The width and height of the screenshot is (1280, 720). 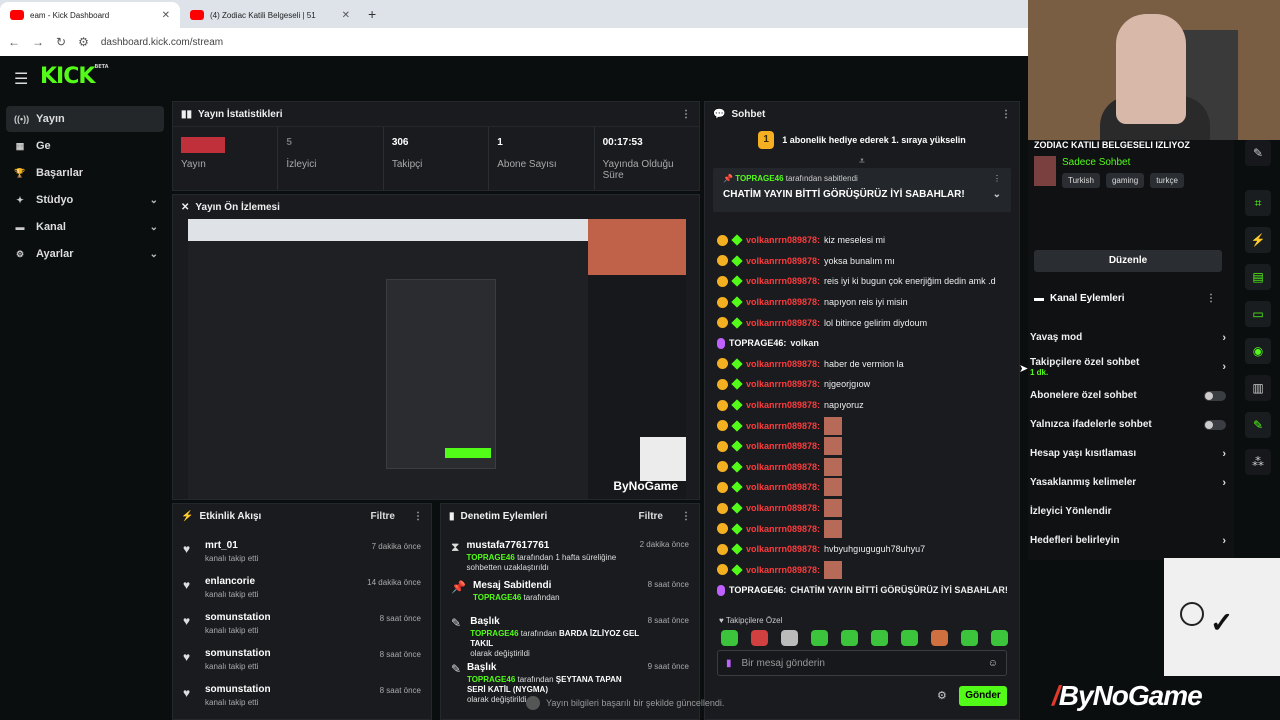 What do you see at coordinates (1258, 351) in the screenshot?
I see `broadcast-icon: ◉` at bounding box center [1258, 351].